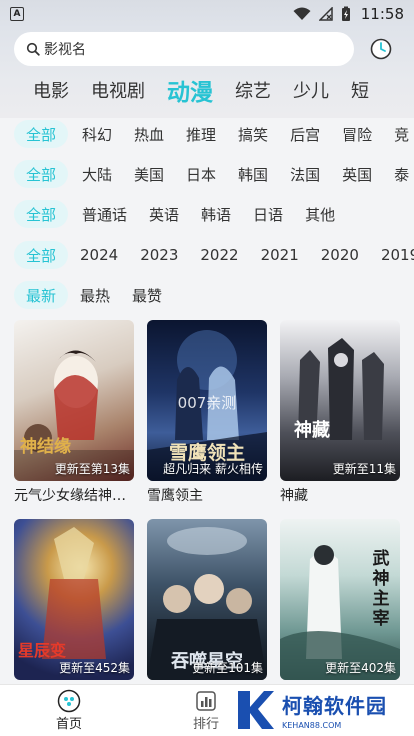 The image size is (414, 736). What do you see at coordinates (341, 389) in the screenshot?
I see `poster-art` at bounding box center [341, 389].